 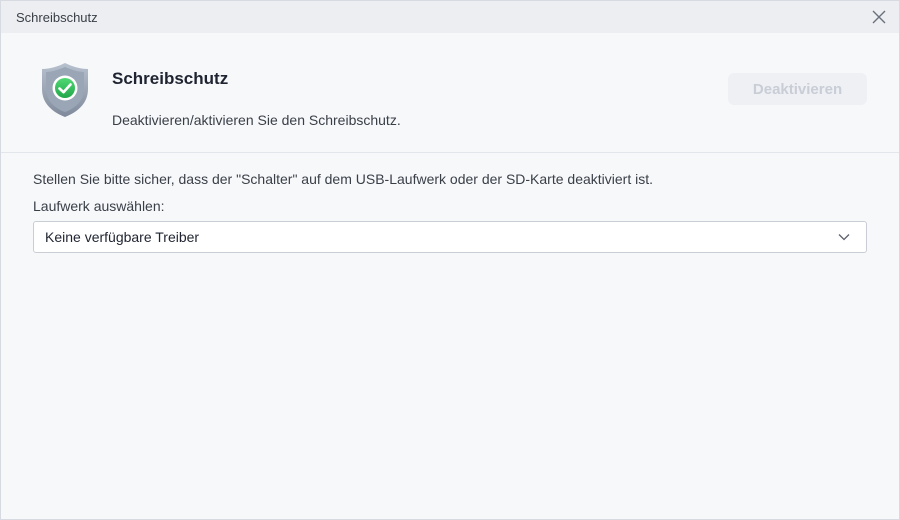 I want to click on feature-title: Schreibschutz, so click(x=170, y=78).